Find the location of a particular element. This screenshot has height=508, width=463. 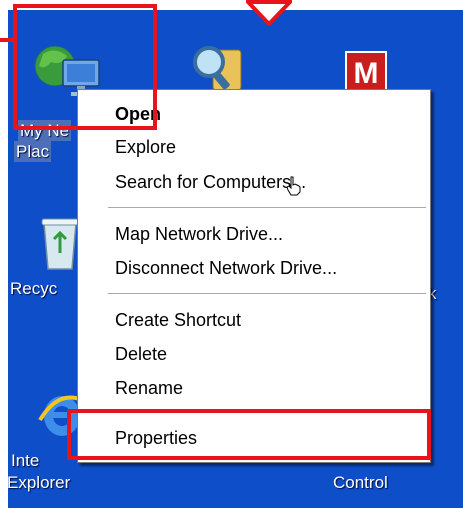

menu-item-explore: Explore is located at coordinates (145, 147).